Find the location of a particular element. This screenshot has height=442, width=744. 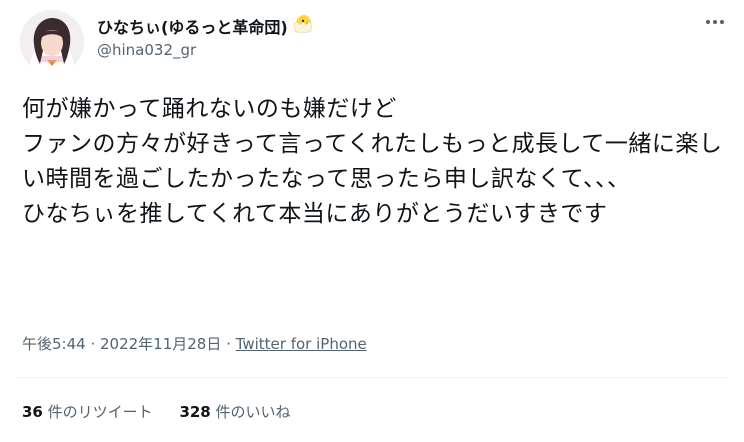

more-options-icon is located at coordinates (715, 22).